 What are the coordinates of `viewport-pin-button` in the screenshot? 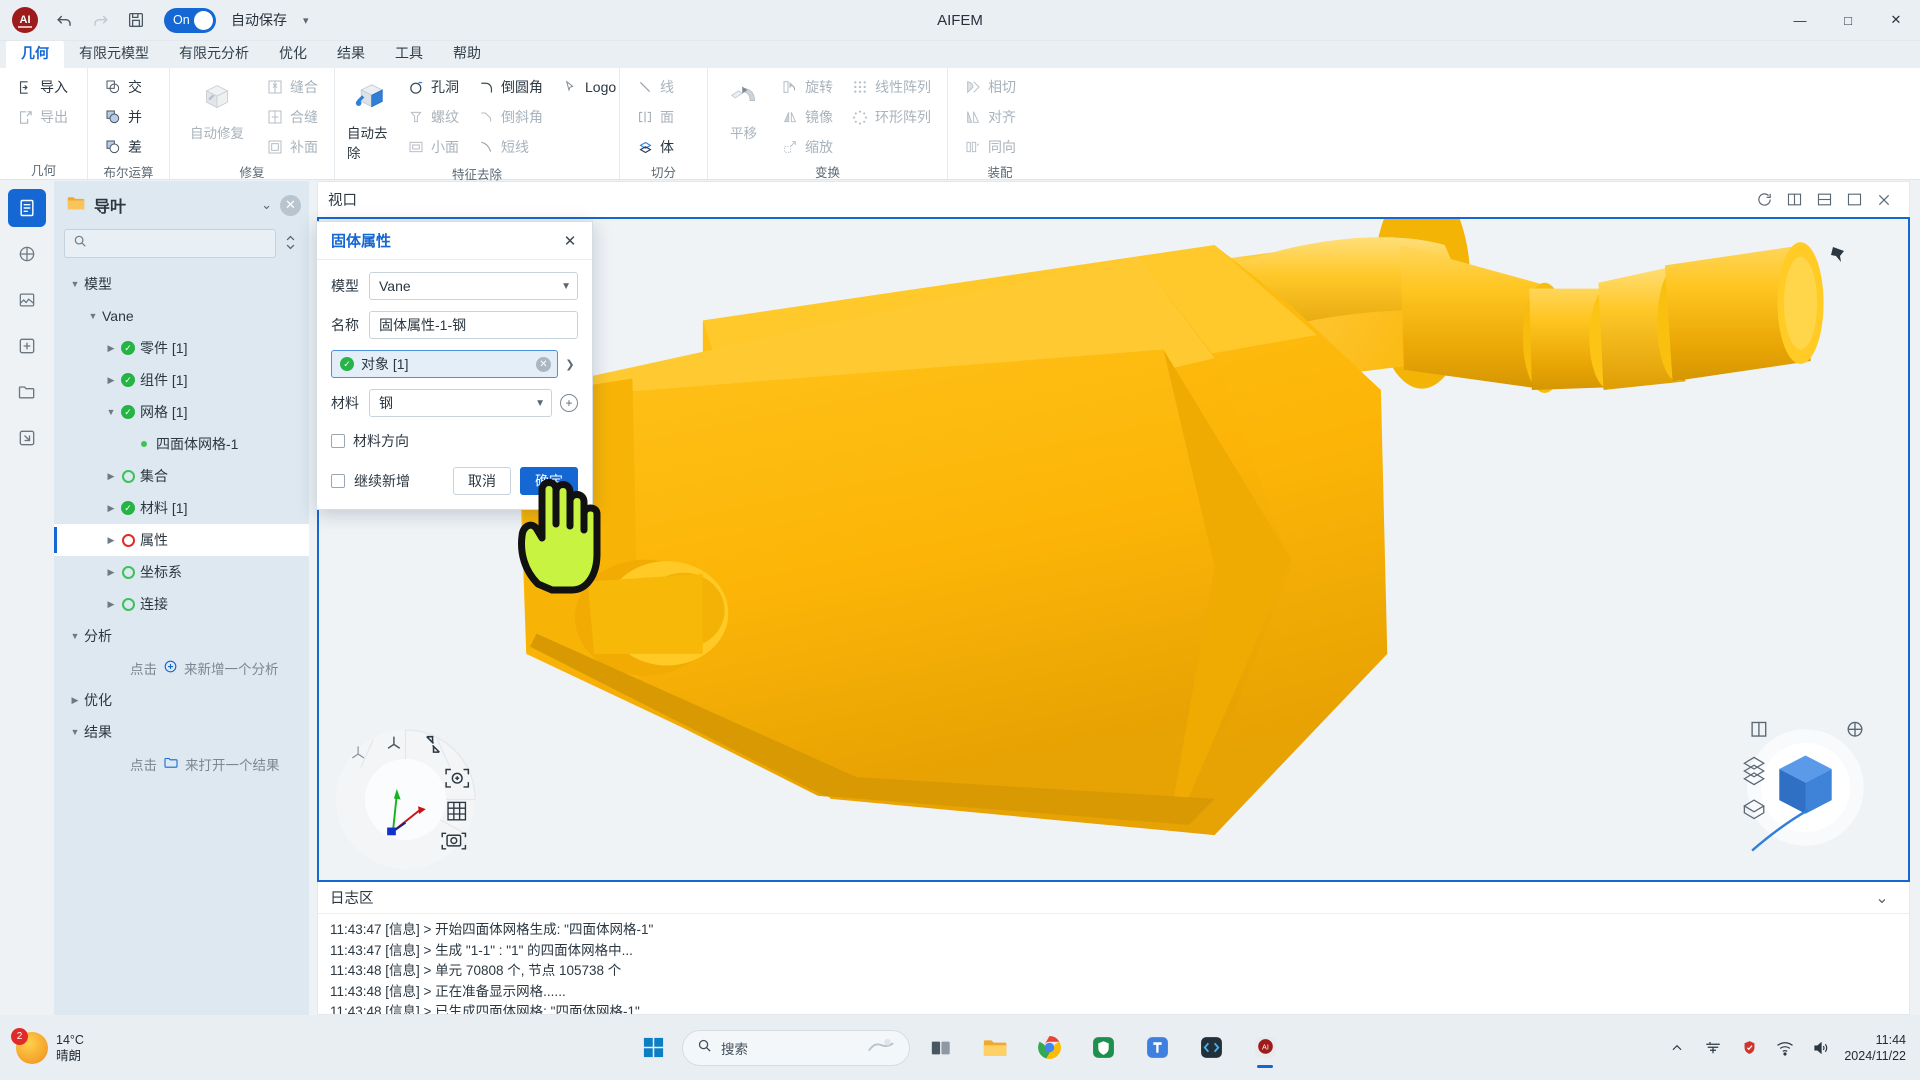 It's located at (1839, 255).